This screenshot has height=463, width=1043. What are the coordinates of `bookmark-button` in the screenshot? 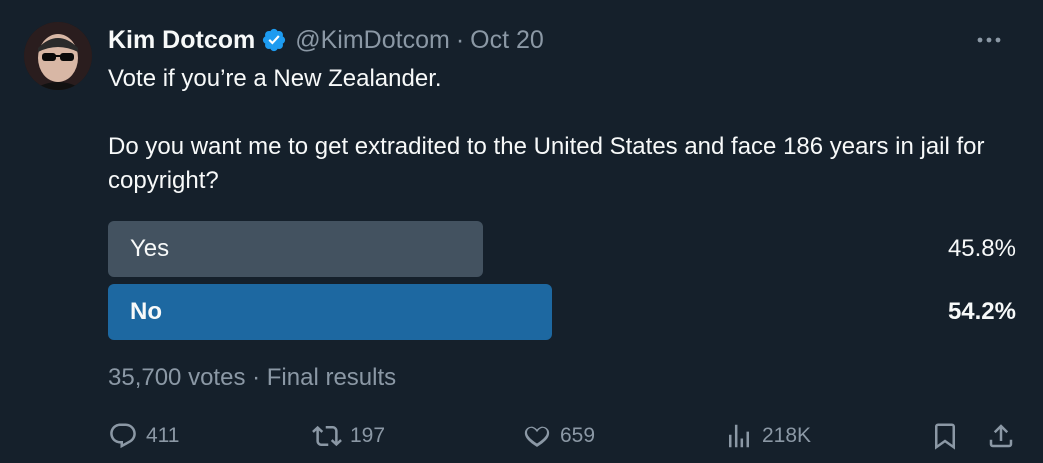 It's located at (945, 436).